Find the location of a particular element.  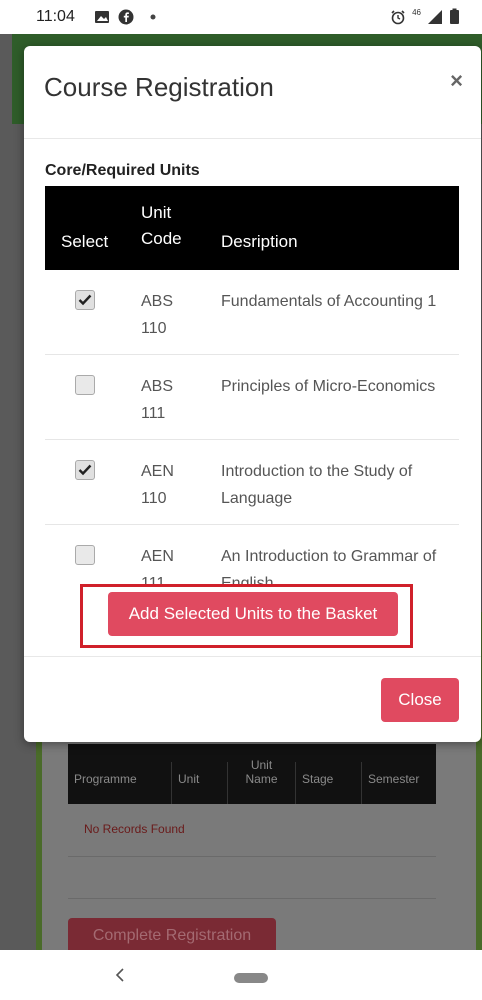

status-bar: 11:04 46 is located at coordinates (241, 17).